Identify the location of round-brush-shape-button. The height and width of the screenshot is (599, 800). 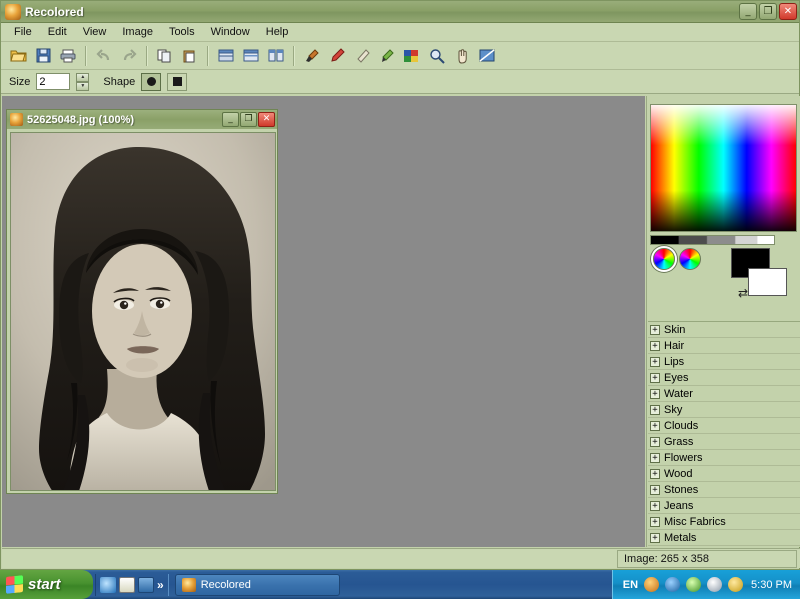
(151, 81).